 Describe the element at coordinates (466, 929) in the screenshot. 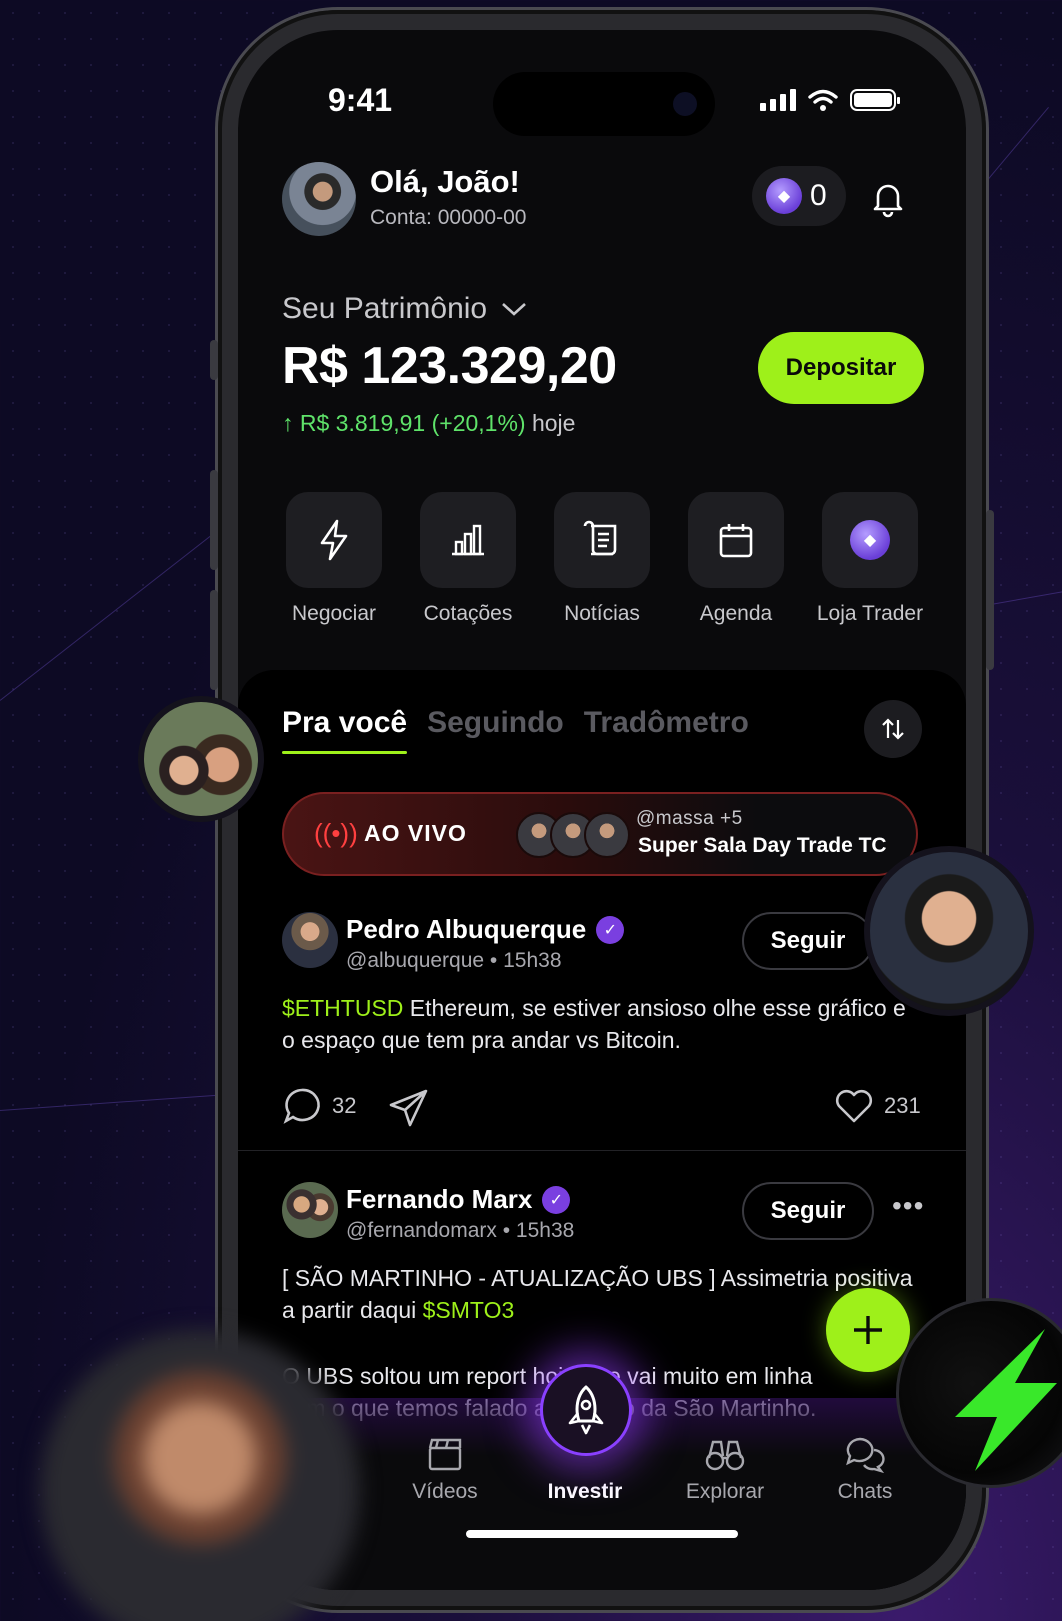

I see `post-author-name: Pedro Albuquerque` at that location.